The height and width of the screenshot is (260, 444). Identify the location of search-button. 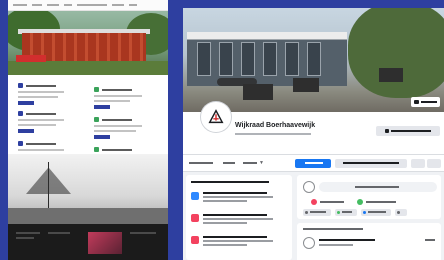
(418, 163).